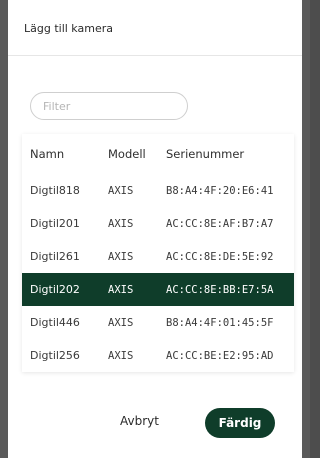 Image resolution: width=320 pixels, height=458 pixels. I want to click on table-row: Digtil446 AXIS B8:A4:4F:01:45:5F, so click(158, 322).